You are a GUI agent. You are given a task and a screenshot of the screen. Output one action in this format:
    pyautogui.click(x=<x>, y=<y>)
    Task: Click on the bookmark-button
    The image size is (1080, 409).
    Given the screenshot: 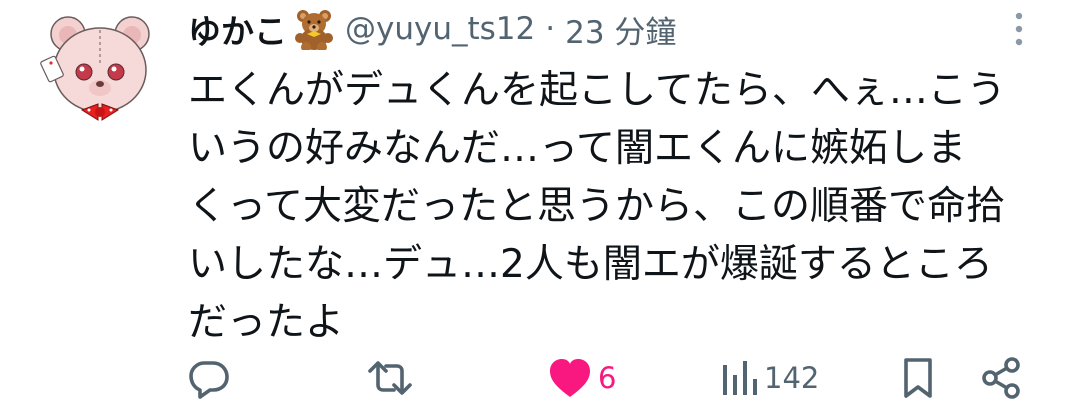 What is the action you would take?
    pyautogui.click(x=918, y=378)
    